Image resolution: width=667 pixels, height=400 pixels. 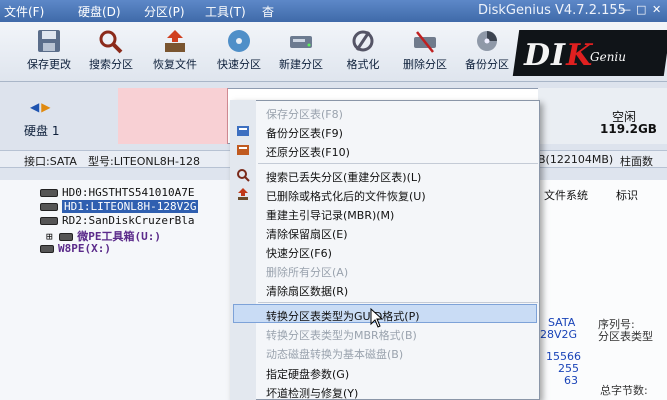 I want to click on menu-file: 文件(F), so click(x=24, y=11).